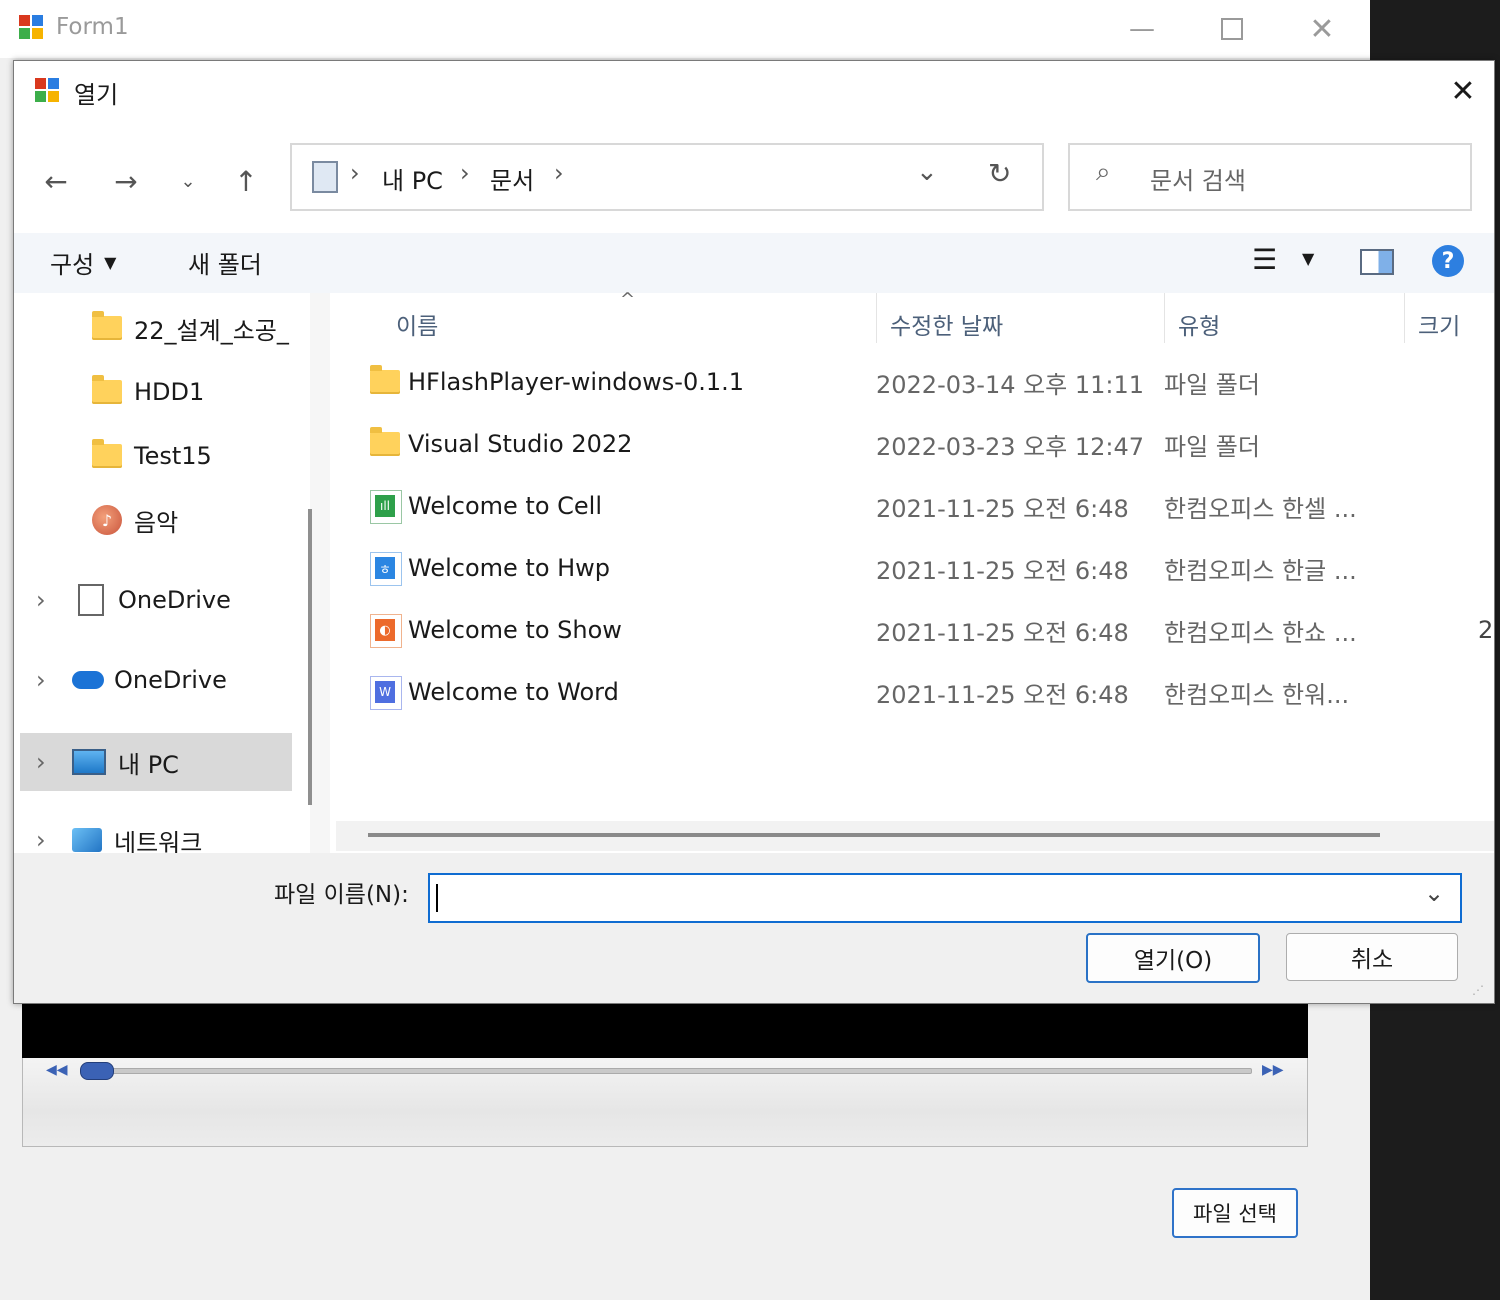  Describe the element at coordinates (1010, 446) in the screenshot. I see `file-date: 2022-03-23 오후 12:47` at that location.